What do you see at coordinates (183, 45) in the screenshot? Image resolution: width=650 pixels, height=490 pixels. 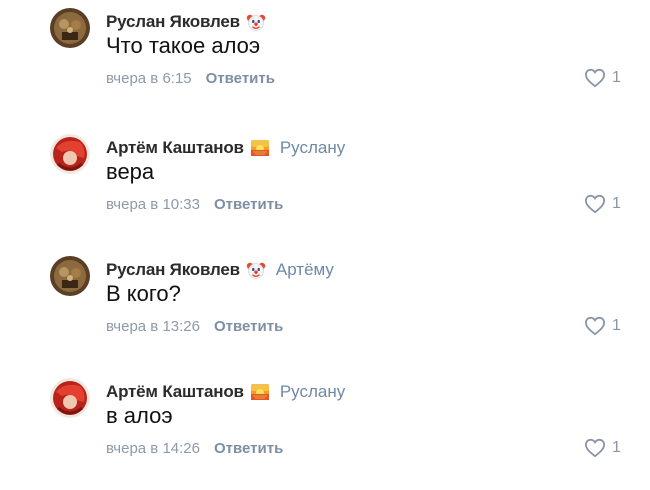 I see `comment-text: Что такое алоэ` at bounding box center [183, 45].